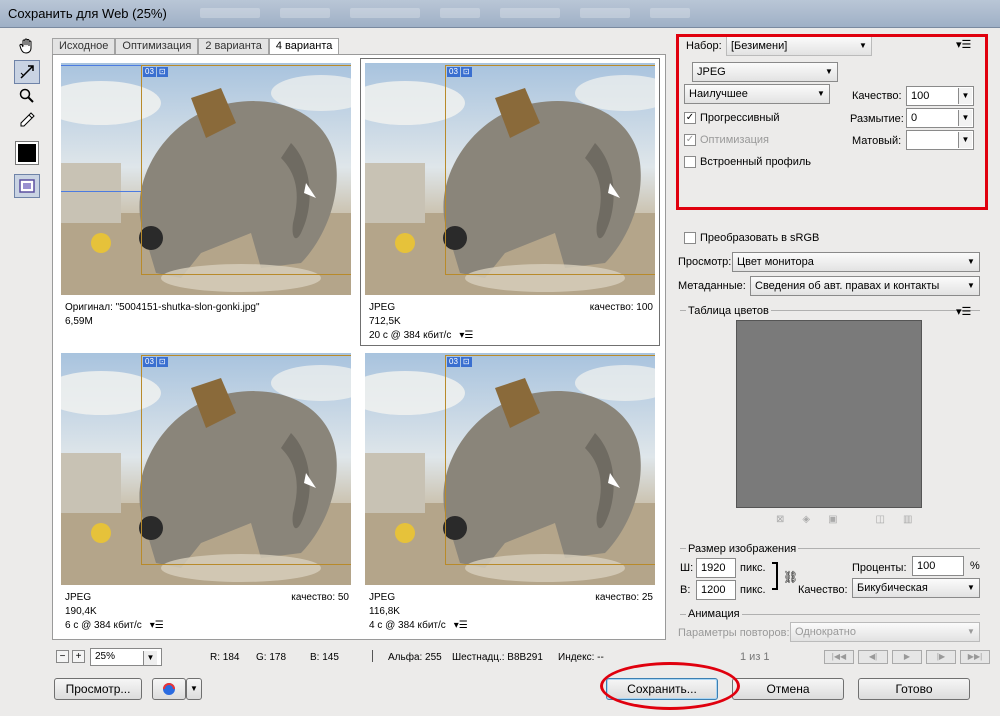 The width and height of the screenshot is (1000, 716). I want to click on first-frame-icon: |◀◀, so click(839, 657).